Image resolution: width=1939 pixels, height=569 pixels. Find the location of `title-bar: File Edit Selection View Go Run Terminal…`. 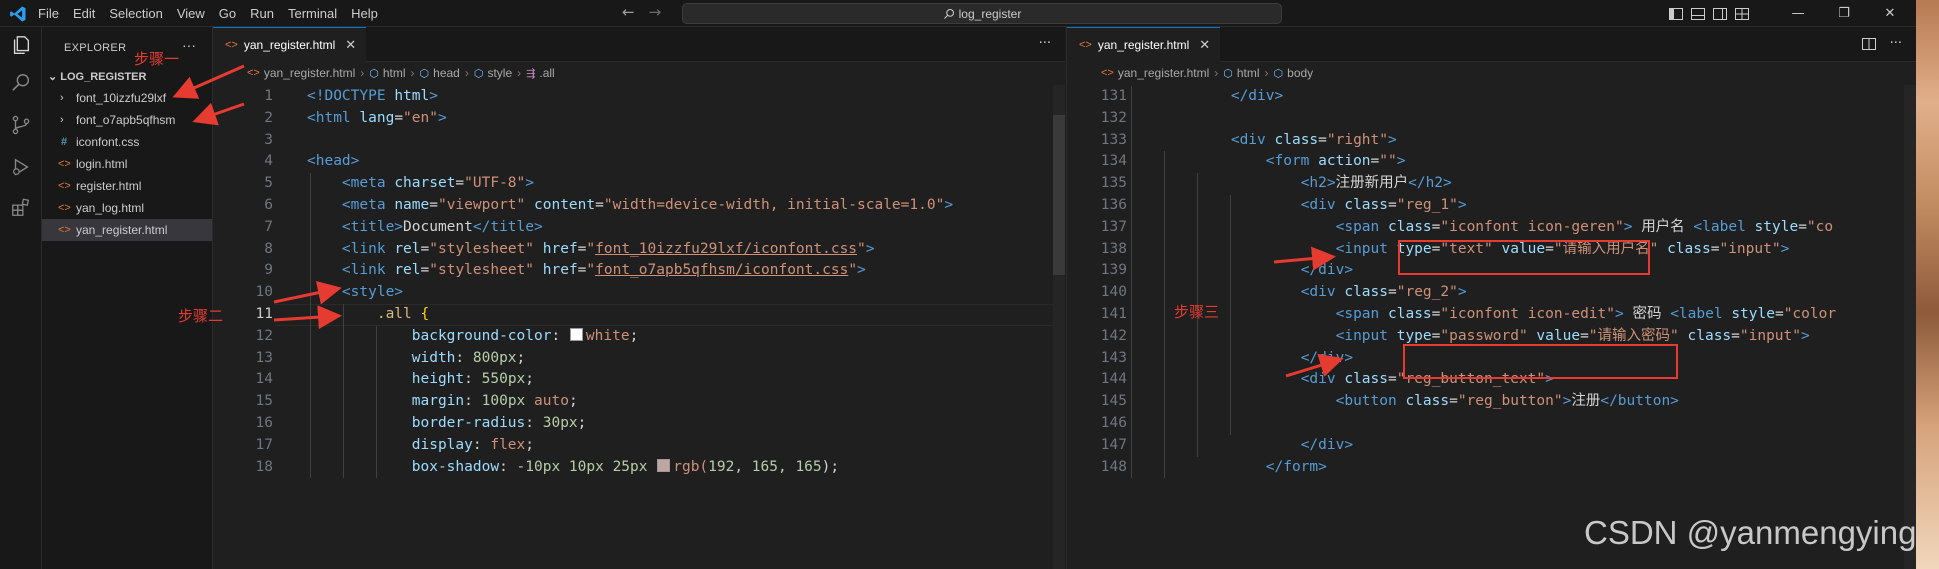

title-bar: File Edit Selection View Go Run Terminal… is located at coordinates (969, 13).